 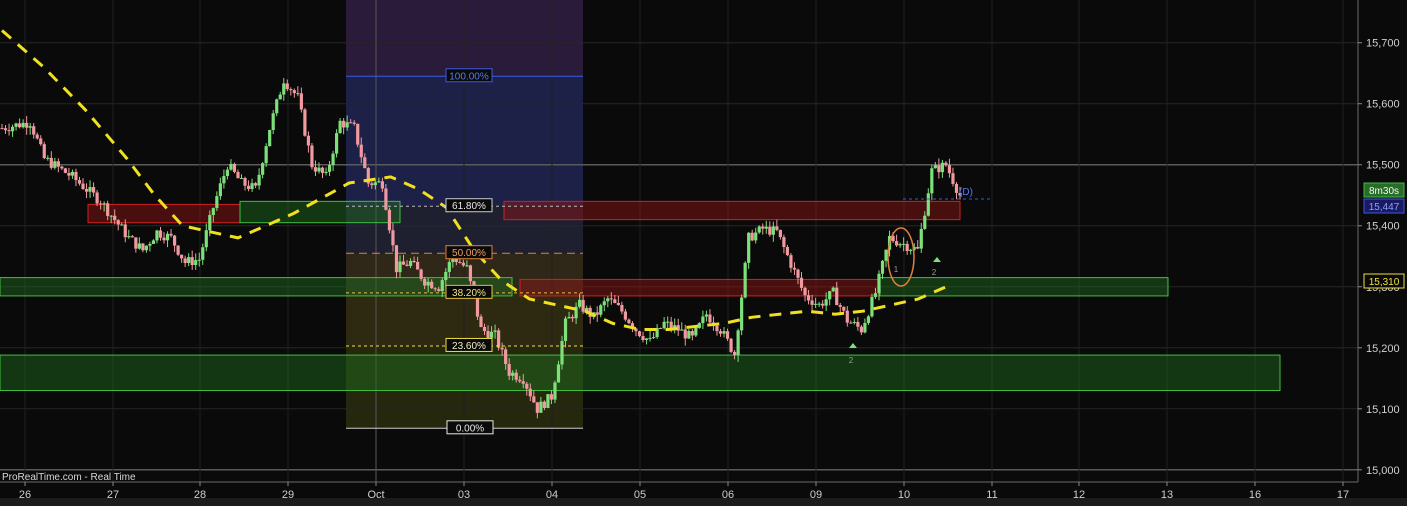 I want to click on y-tick-label: 15,000, so click(x=1383, y=471).